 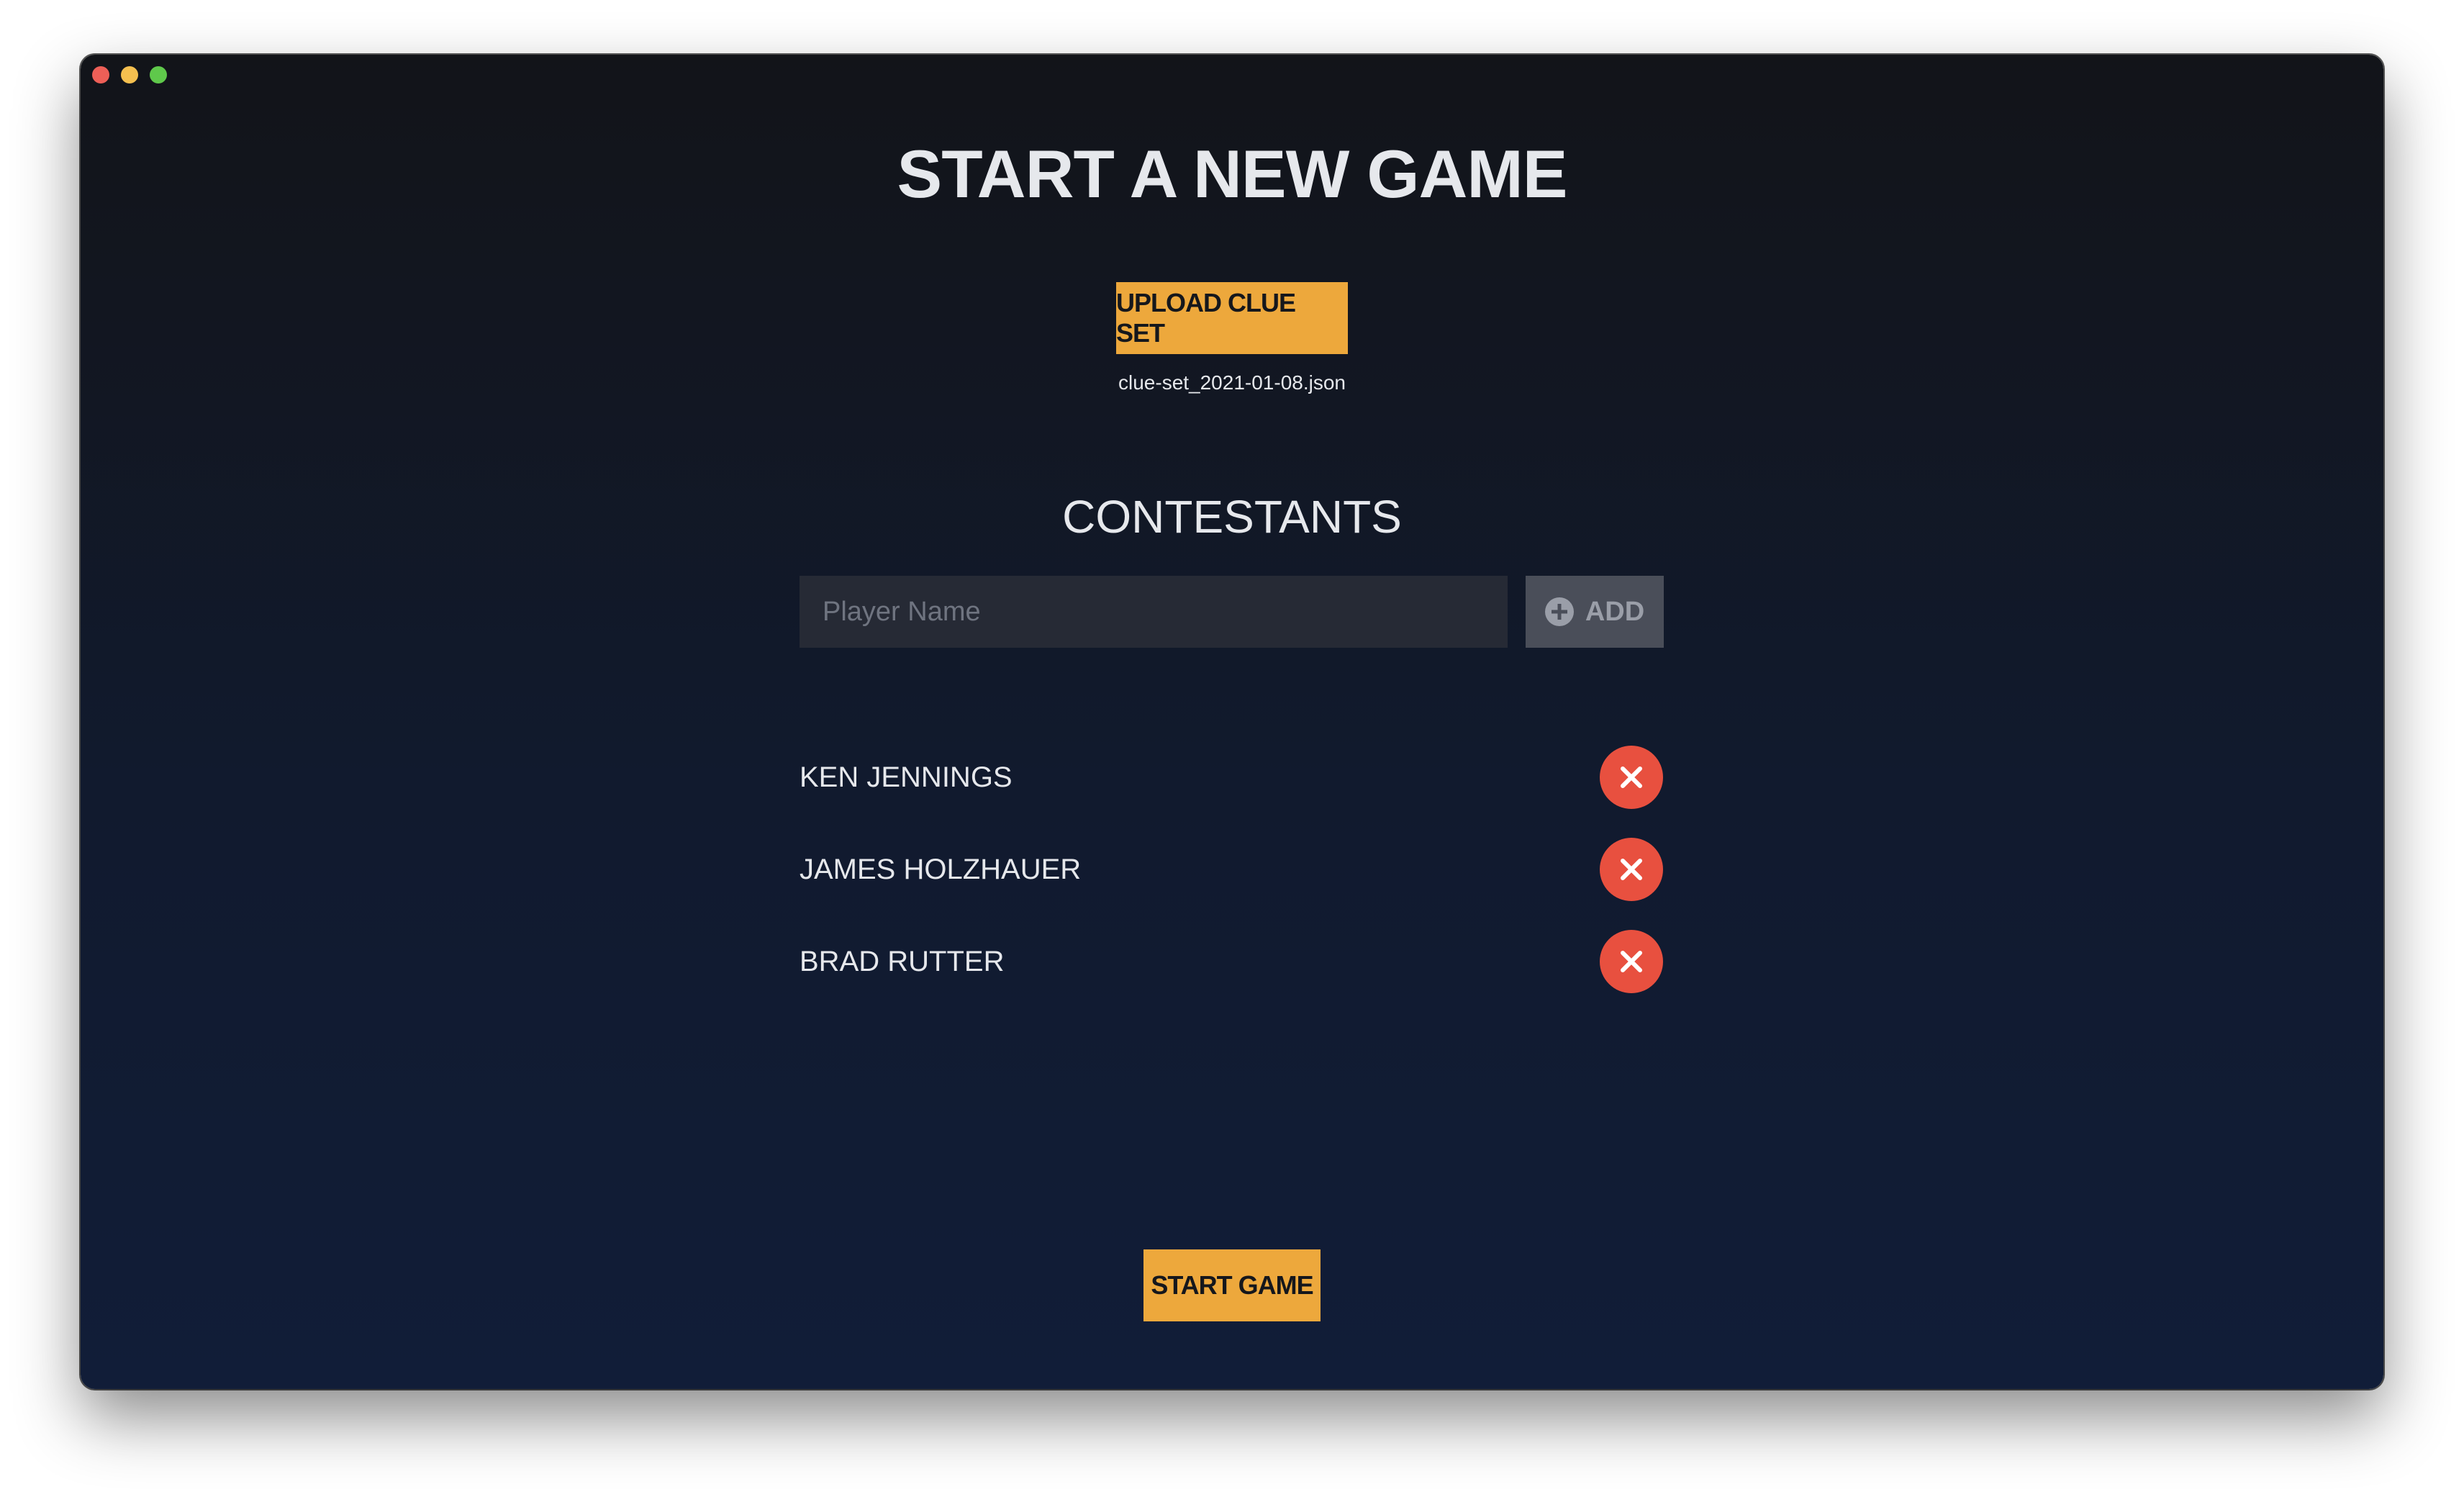 What do you see at coordinates (1559, 611) in the screenshot?
I see `plus-circle-icon` at bounding box center [1559, 611].